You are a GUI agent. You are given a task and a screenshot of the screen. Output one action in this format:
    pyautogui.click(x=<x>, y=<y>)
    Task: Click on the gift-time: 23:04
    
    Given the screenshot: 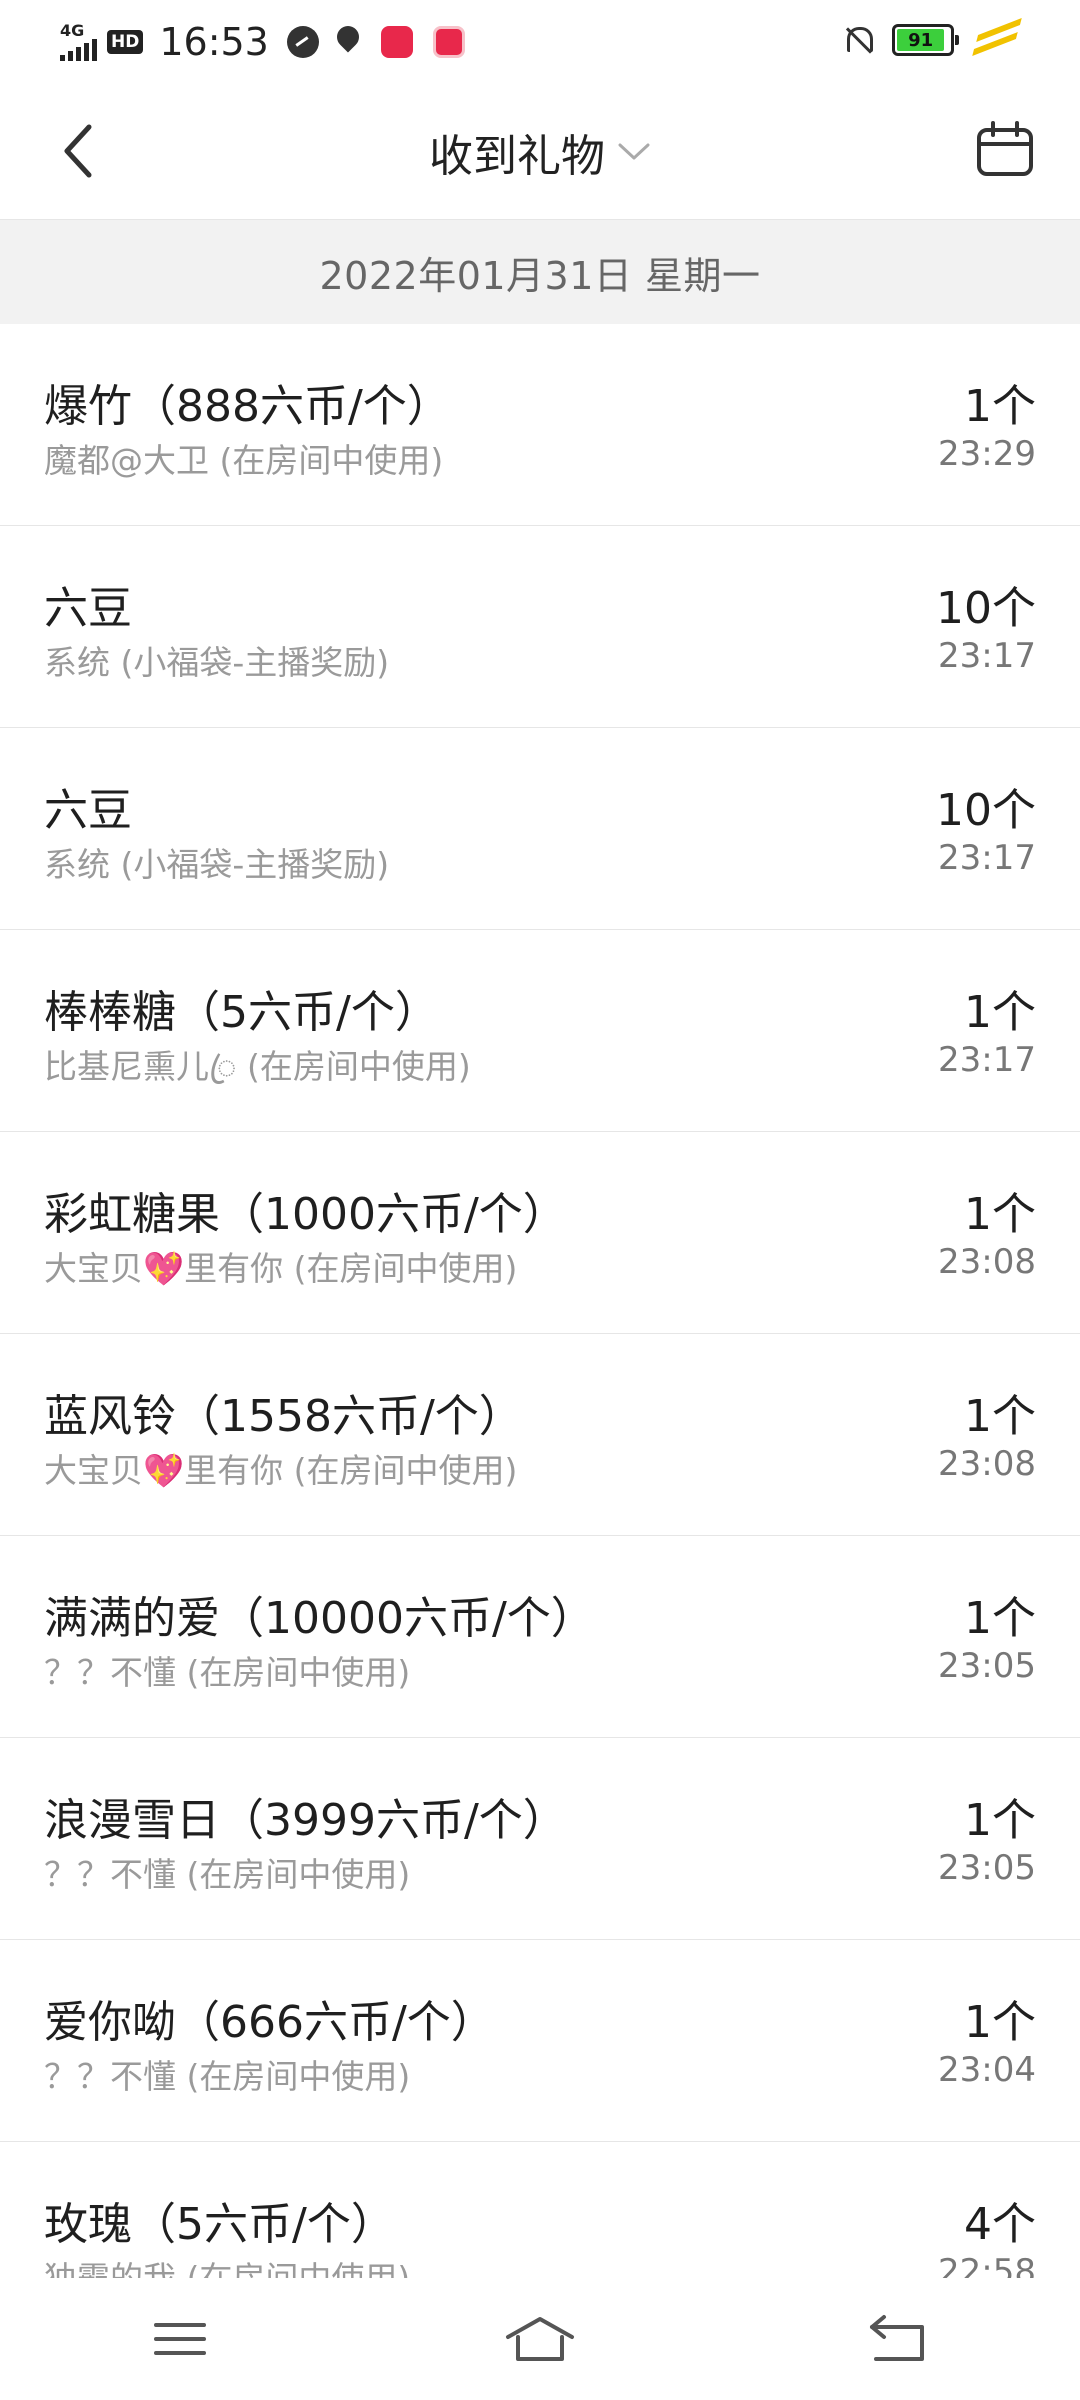 What is the action you would take?
    pyautogui.click(x=987, y=2070)
    